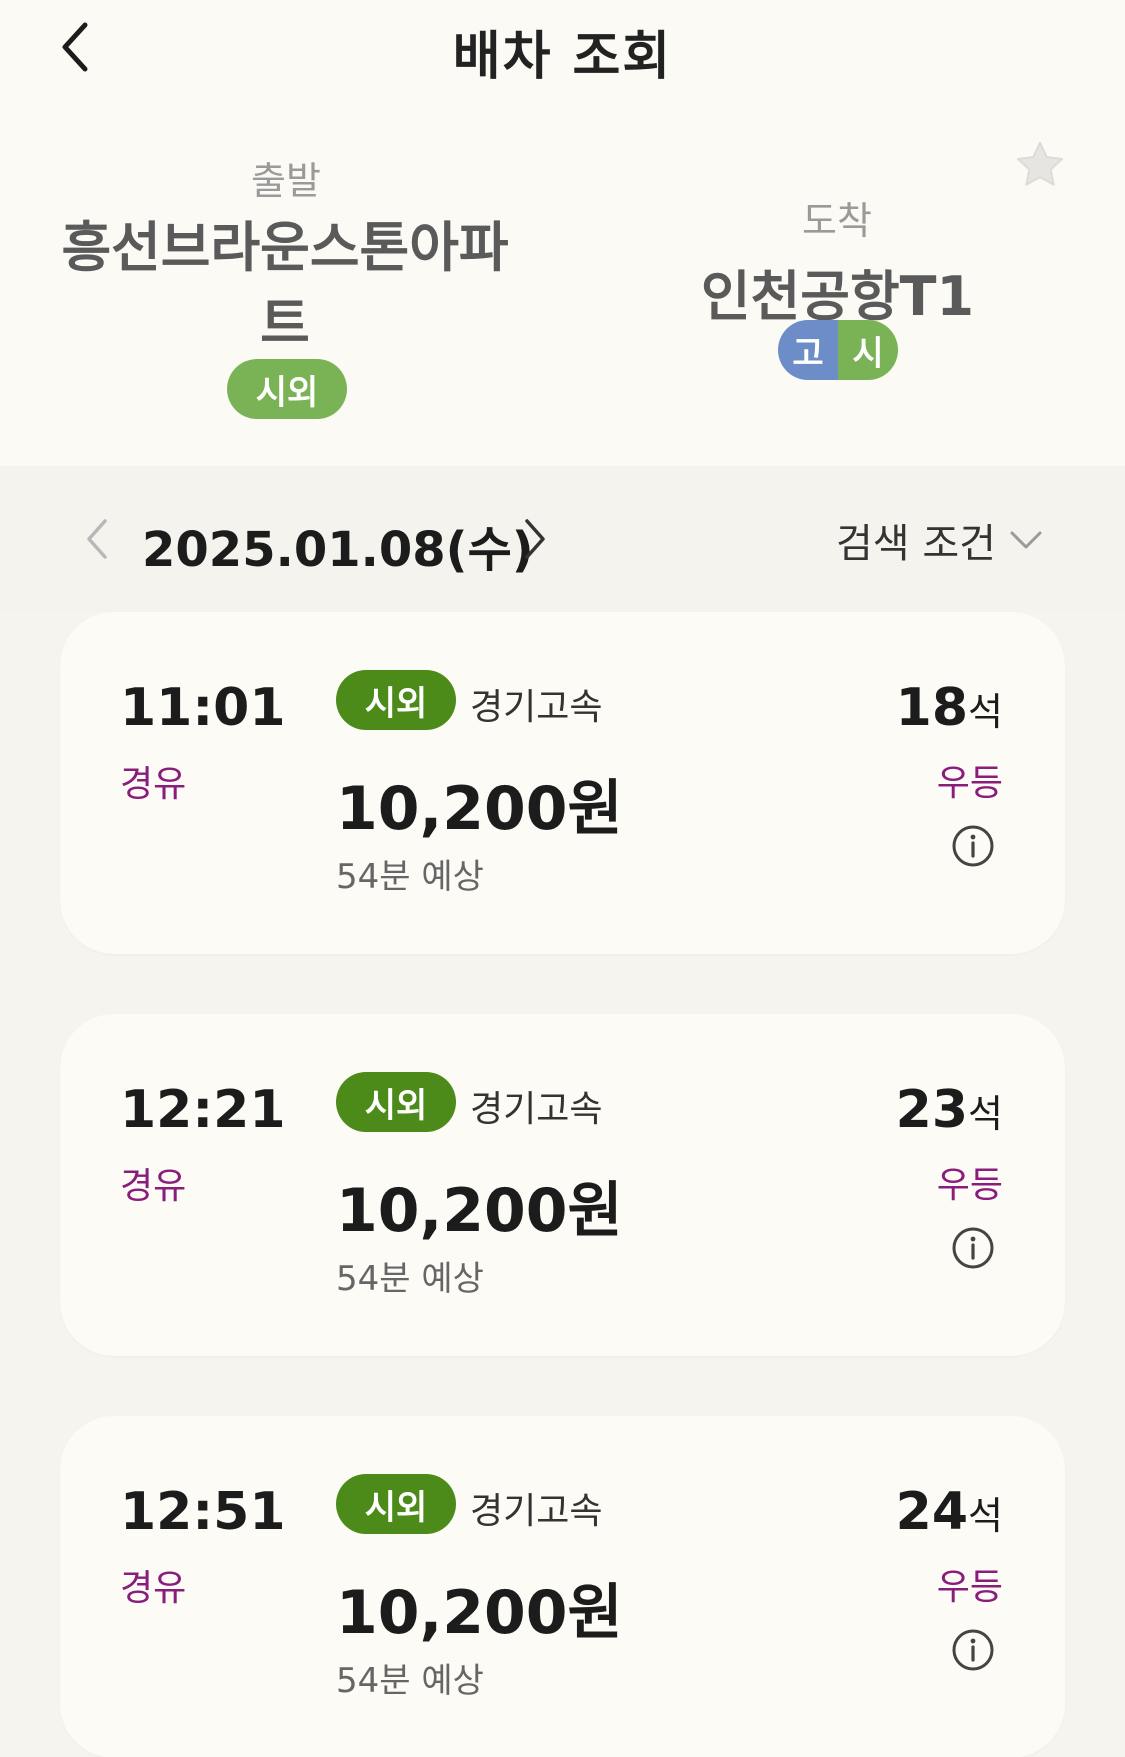 This screenshot has height=1757, width=1125. What do you see at coordinates (932, 708) in the screenshot?
I see `seat-count: 18` at bounding box center [932, 708].